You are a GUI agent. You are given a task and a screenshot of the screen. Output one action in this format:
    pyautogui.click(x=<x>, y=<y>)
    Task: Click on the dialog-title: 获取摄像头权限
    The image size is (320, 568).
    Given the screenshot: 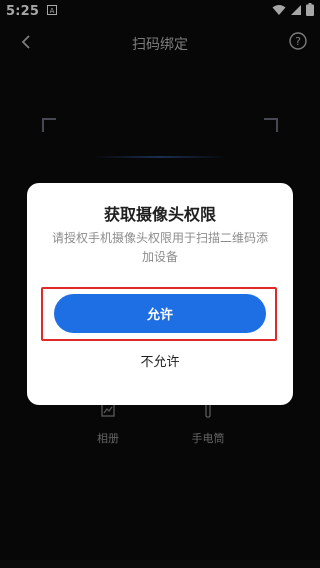 What is the action you would take?
    pyautogui.click(x=159, y=214)
    